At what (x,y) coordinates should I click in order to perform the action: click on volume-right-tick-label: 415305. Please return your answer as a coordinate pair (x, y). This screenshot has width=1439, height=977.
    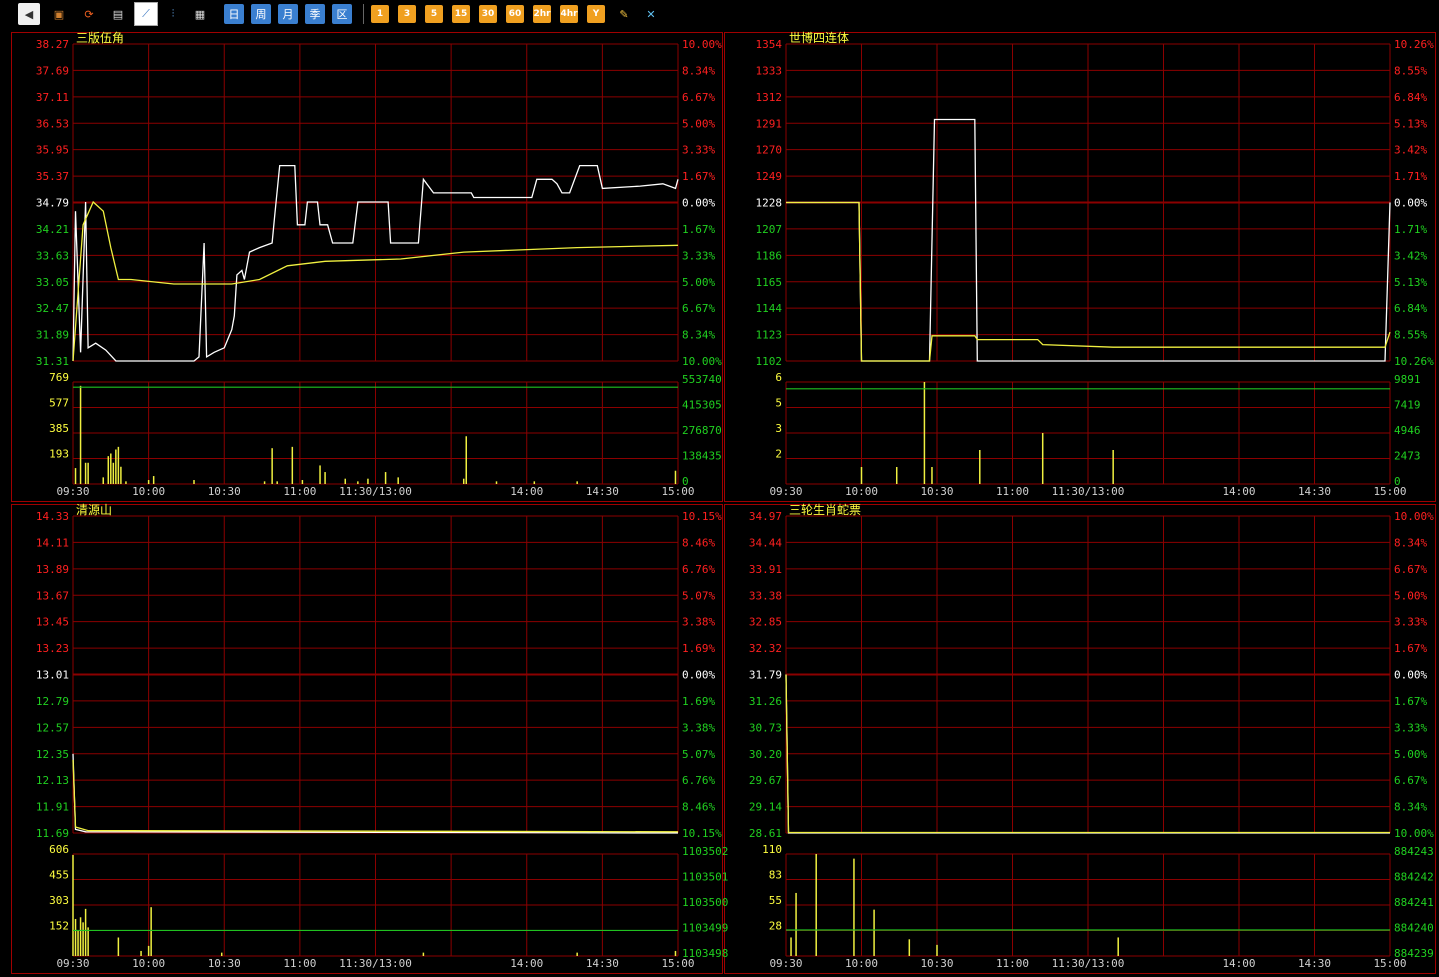
    Looking at the image, I should click on (702, 405).